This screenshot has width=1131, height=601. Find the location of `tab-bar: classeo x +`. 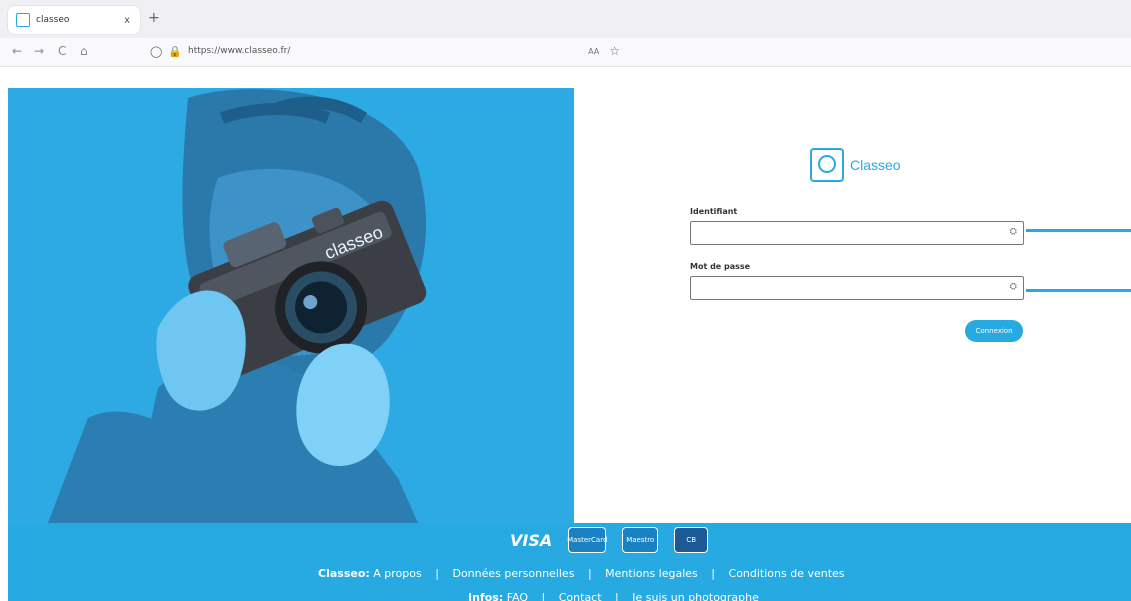

tab-bar: classeo x + is located at coordinates (565, 19).